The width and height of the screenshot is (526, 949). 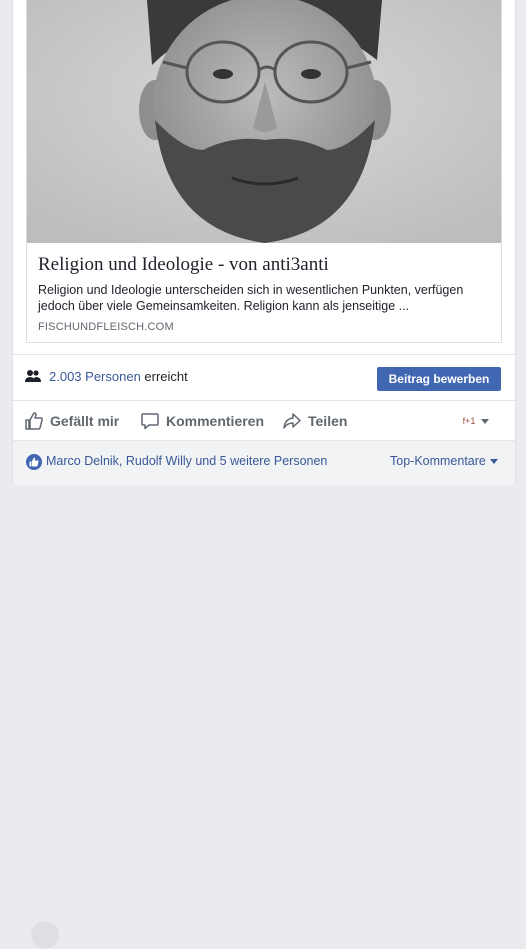 I want to click on reactor-avatar: f+1, so click(x=469, y=421).